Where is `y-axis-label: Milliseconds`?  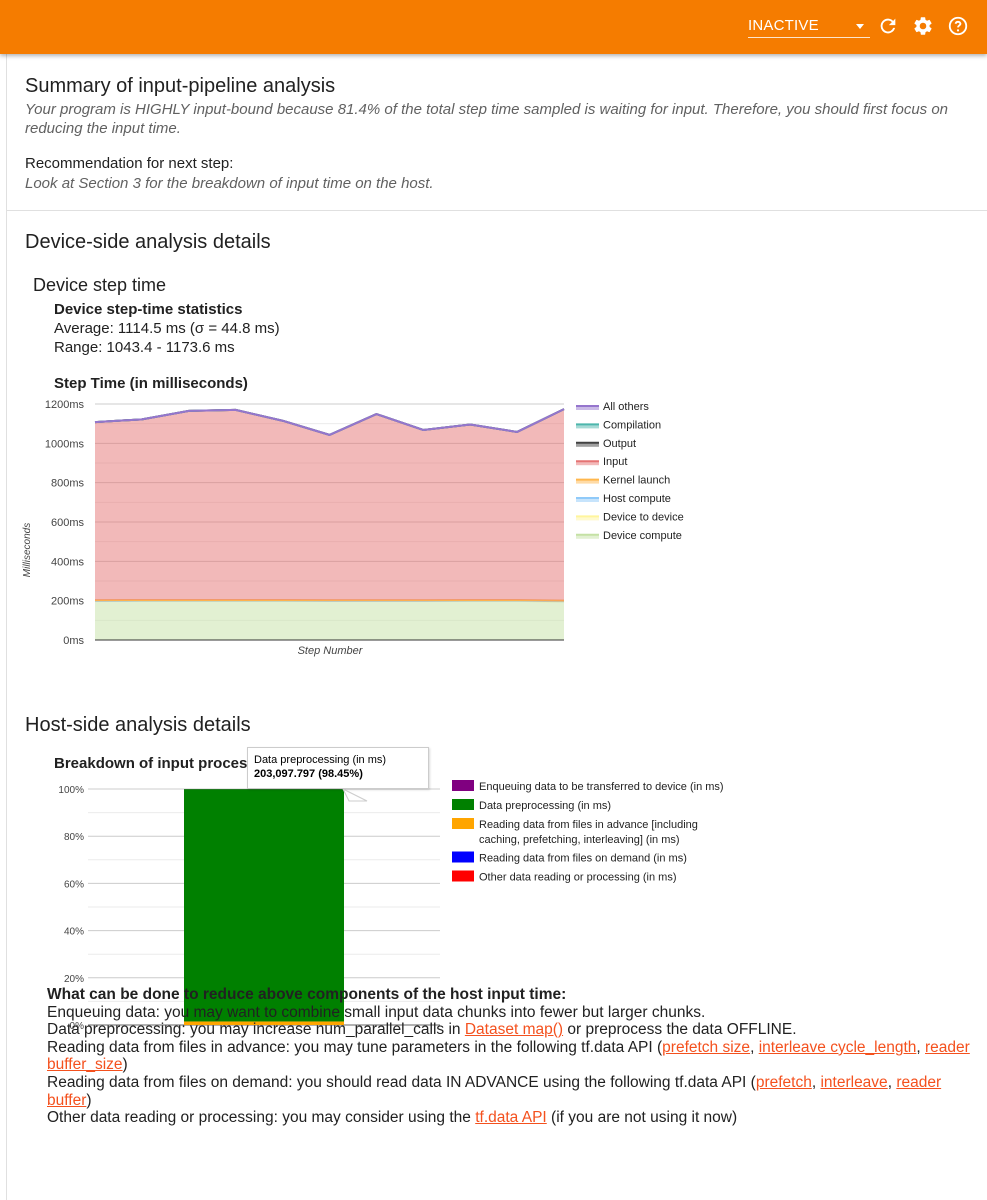 y-axis-label: Milliseconds is located at coordinates (27, 550).